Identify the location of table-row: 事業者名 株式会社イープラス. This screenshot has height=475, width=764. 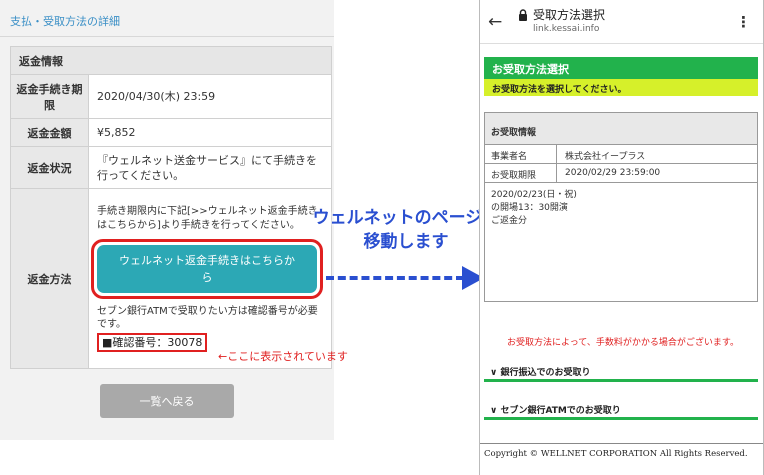
(621, 154).